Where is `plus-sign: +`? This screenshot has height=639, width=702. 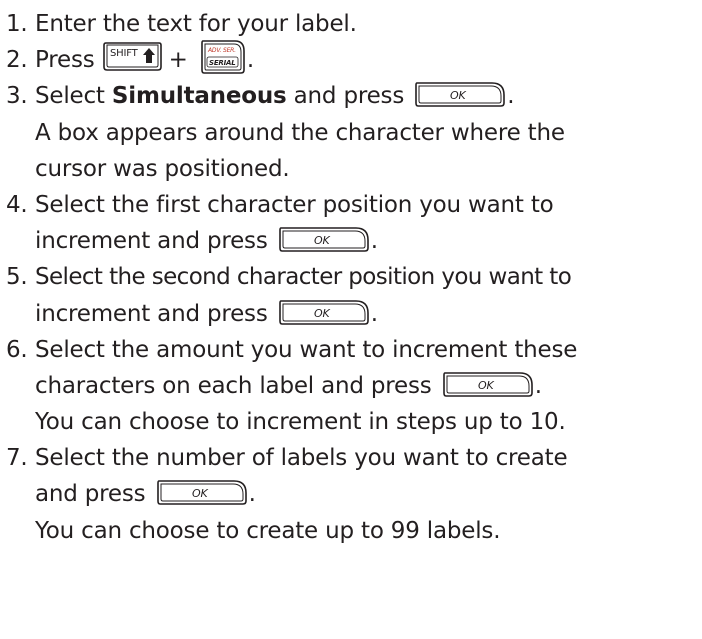
plus-sign: + is located at coordinates (178, 60).